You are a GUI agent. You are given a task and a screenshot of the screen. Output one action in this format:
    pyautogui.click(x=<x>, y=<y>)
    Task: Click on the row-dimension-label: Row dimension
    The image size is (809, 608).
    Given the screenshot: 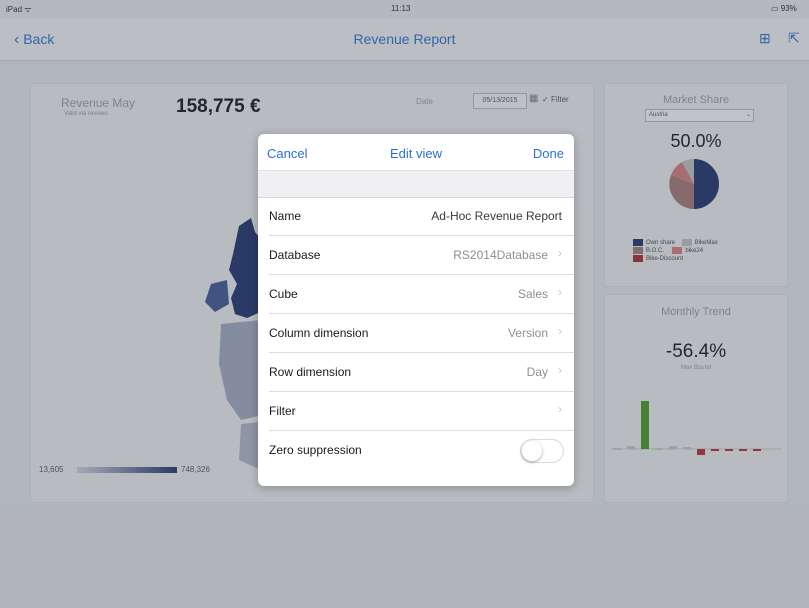 What is the action you would take?
    pyautogui.click(x=310, y=372)
    